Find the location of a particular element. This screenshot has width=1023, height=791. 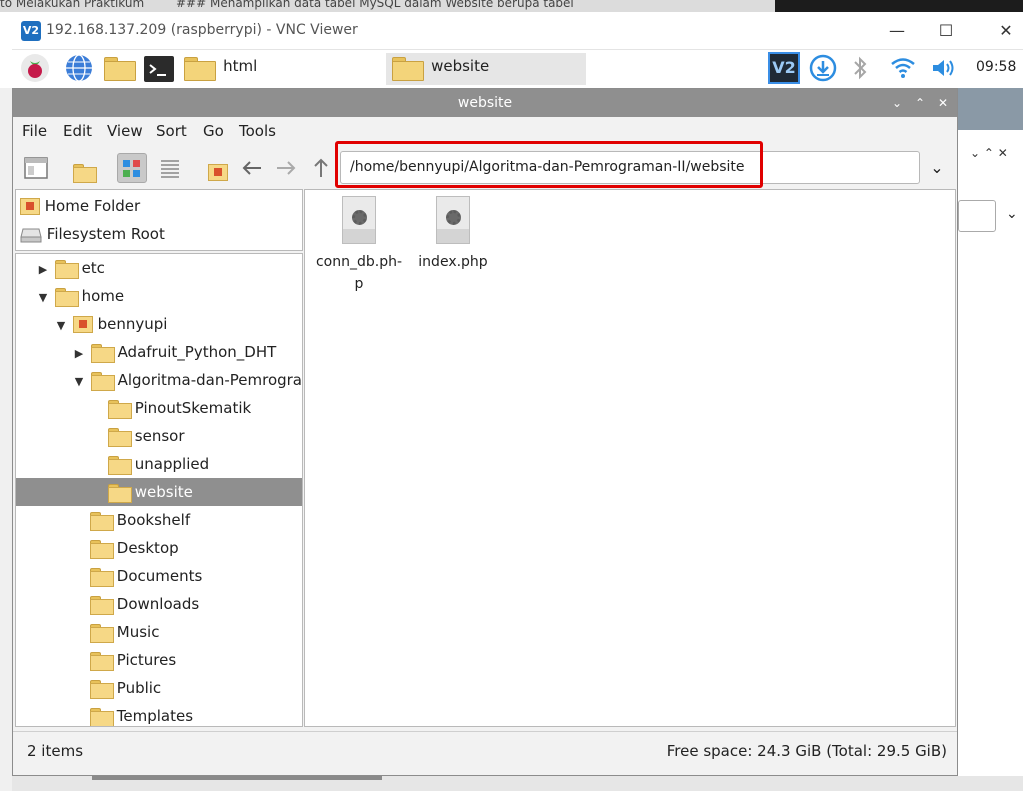

up-button is located at coordinates (321, 168).